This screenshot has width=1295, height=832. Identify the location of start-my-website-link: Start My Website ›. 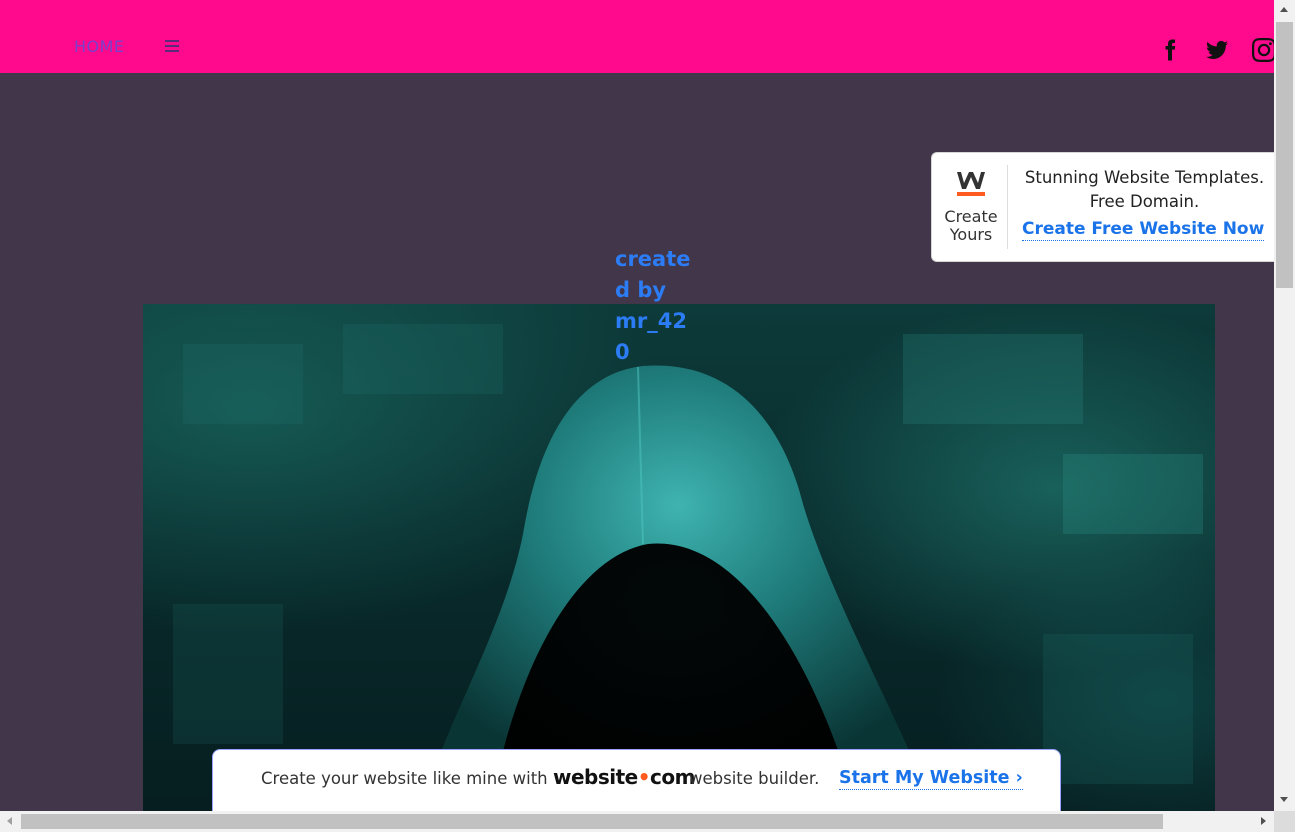
(931, 779).